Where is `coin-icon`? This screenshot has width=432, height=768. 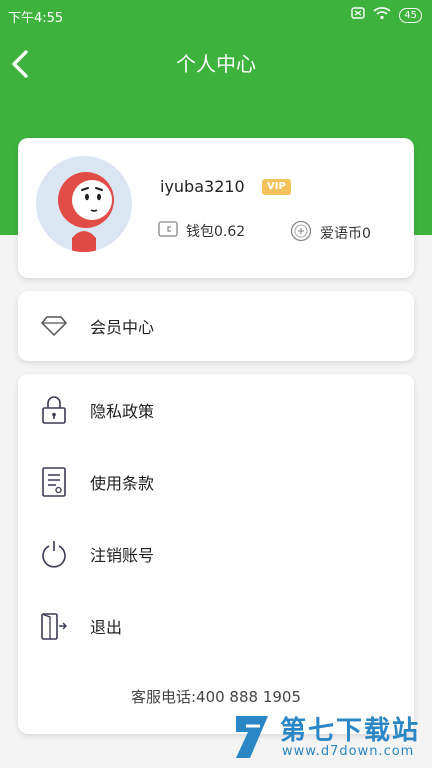
coin-icon is located at coordinates (301, 233).